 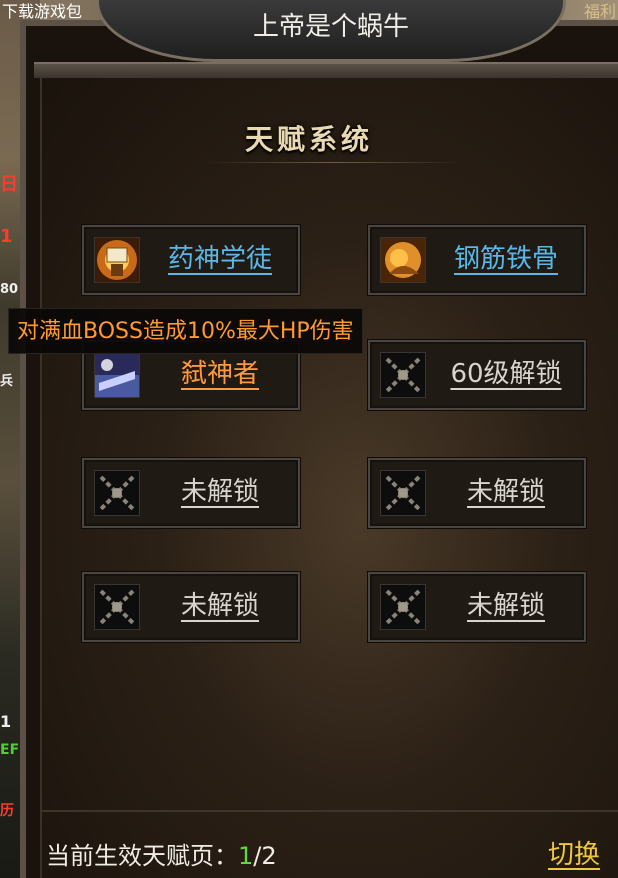 I want to click on total-pages: /2, so click(x=265, y=856).